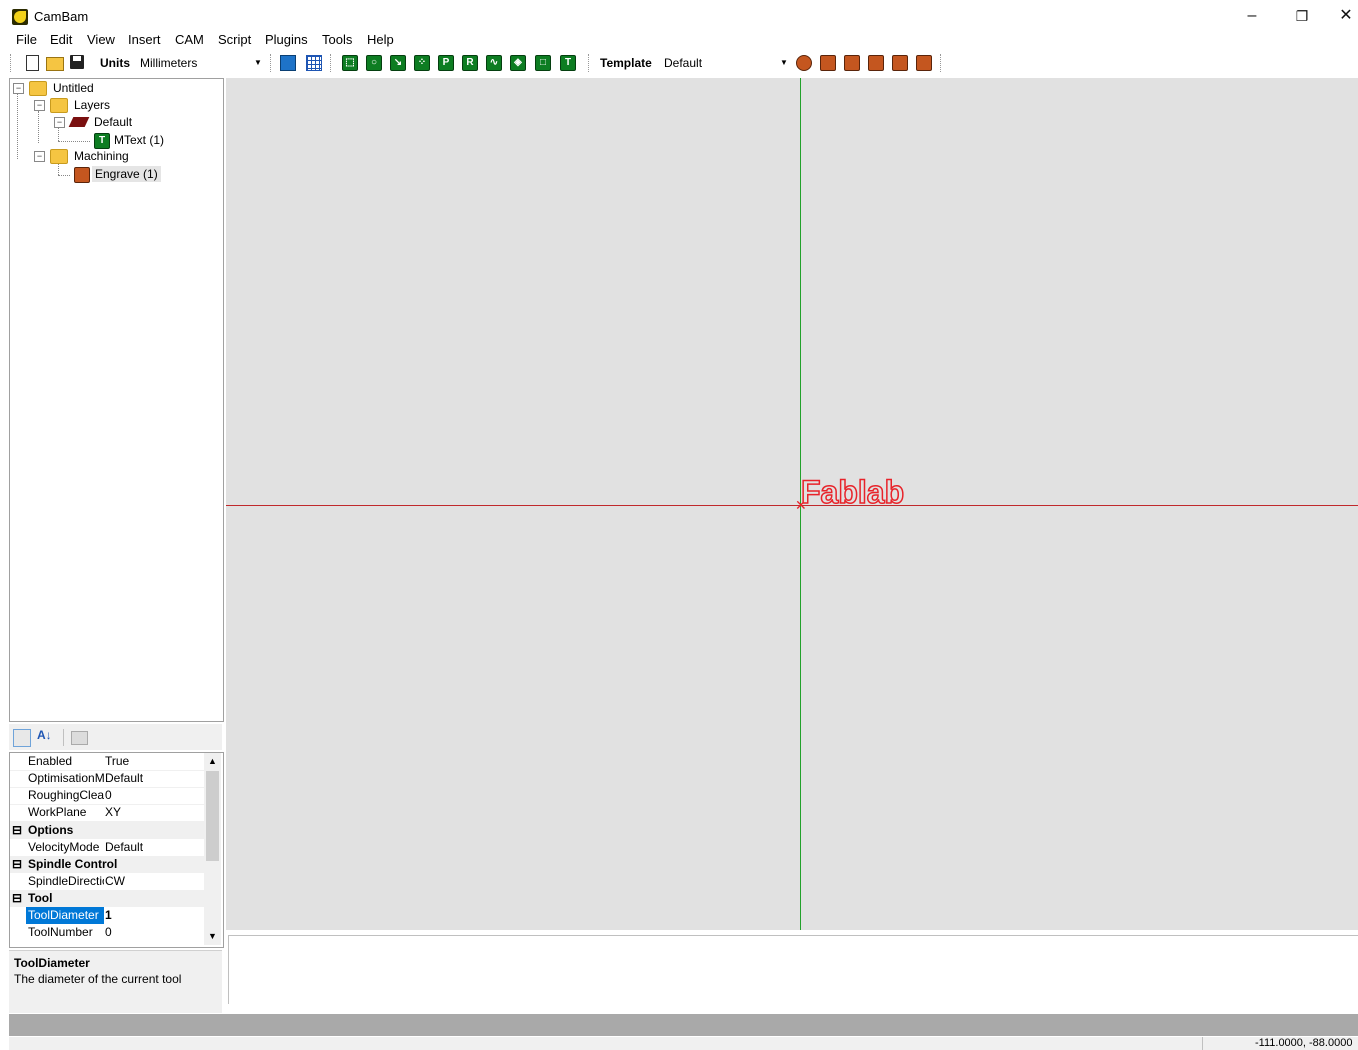 Image resolution: width=1358 pixels, height=1050 pixels. I want to click on property-value: XY, so click(113, 812).